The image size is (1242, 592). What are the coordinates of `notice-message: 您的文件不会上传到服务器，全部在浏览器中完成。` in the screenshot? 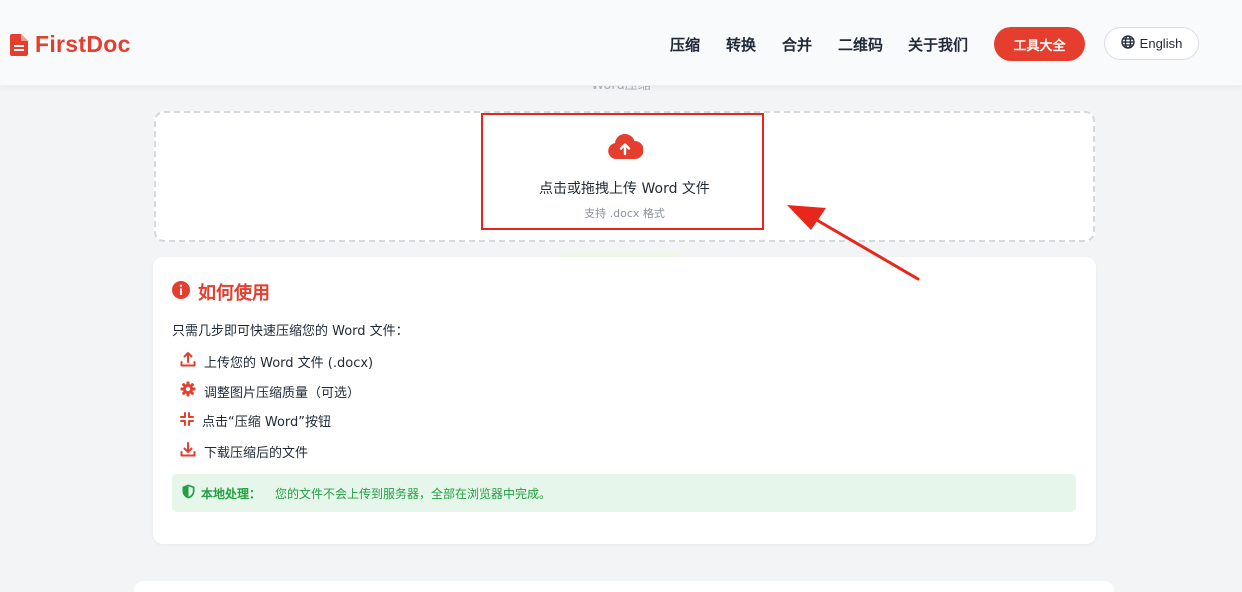 It's located at (413, 493).